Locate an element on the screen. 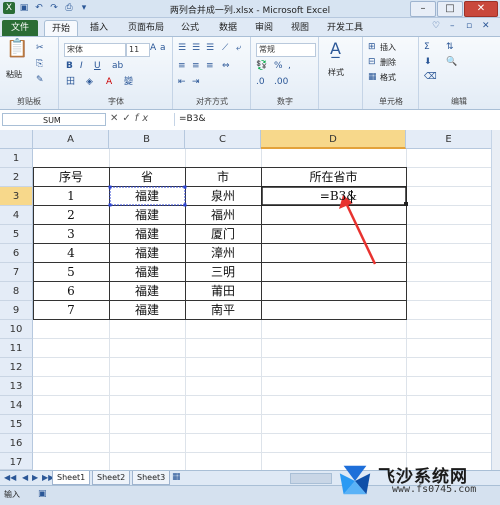 The width and height of the screenshot is (500, 505). cell-b6: 福建 is located at coordinates (147, 253).